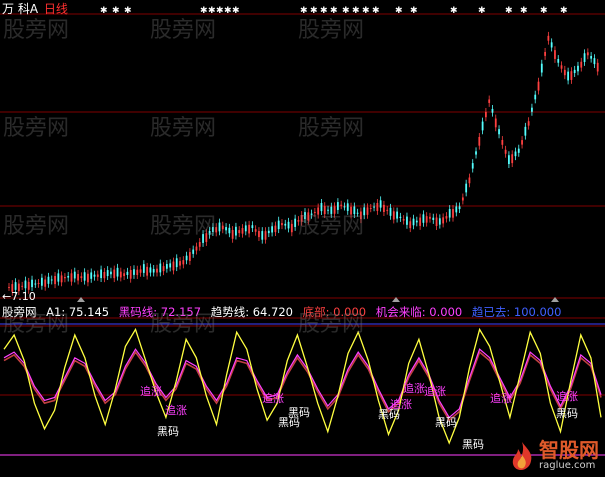 Image resolution: width=605 pixels, height=477 pixels. Describe the element at coordinates (569, 450) in the screenshot. I see `logo-name: 智股网` at that location.